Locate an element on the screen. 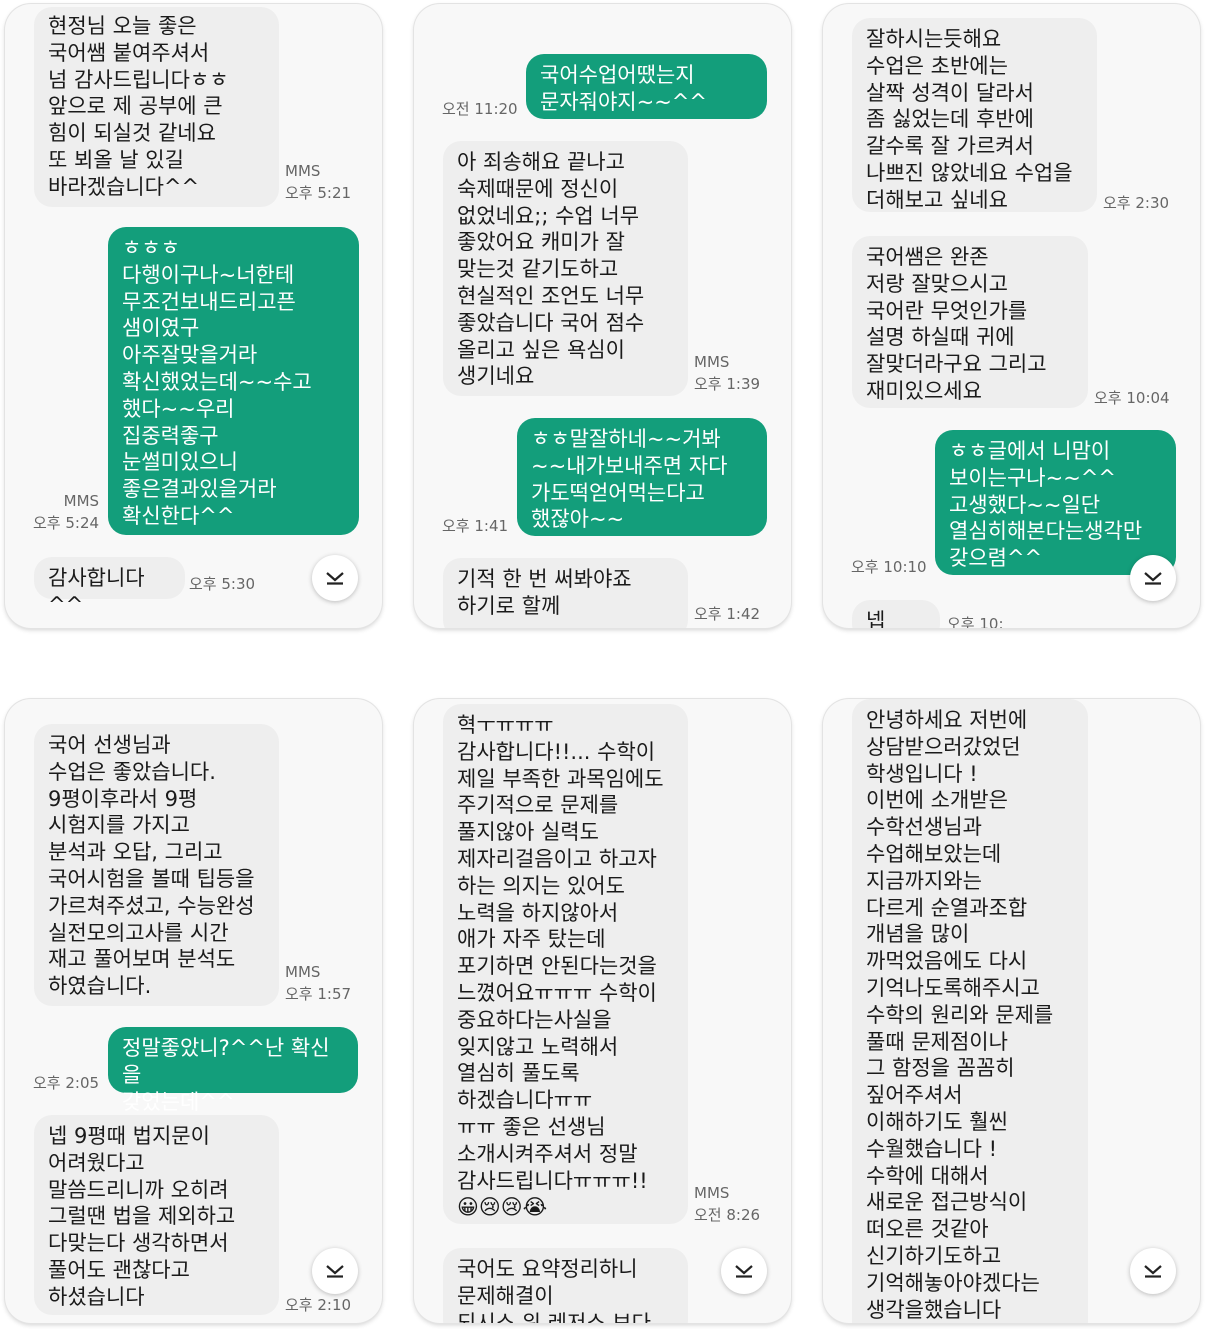 This screenshot has height=1329, width=1205. message-meta: MMS 오전 8:26 is located at coordinates (727, 1204).